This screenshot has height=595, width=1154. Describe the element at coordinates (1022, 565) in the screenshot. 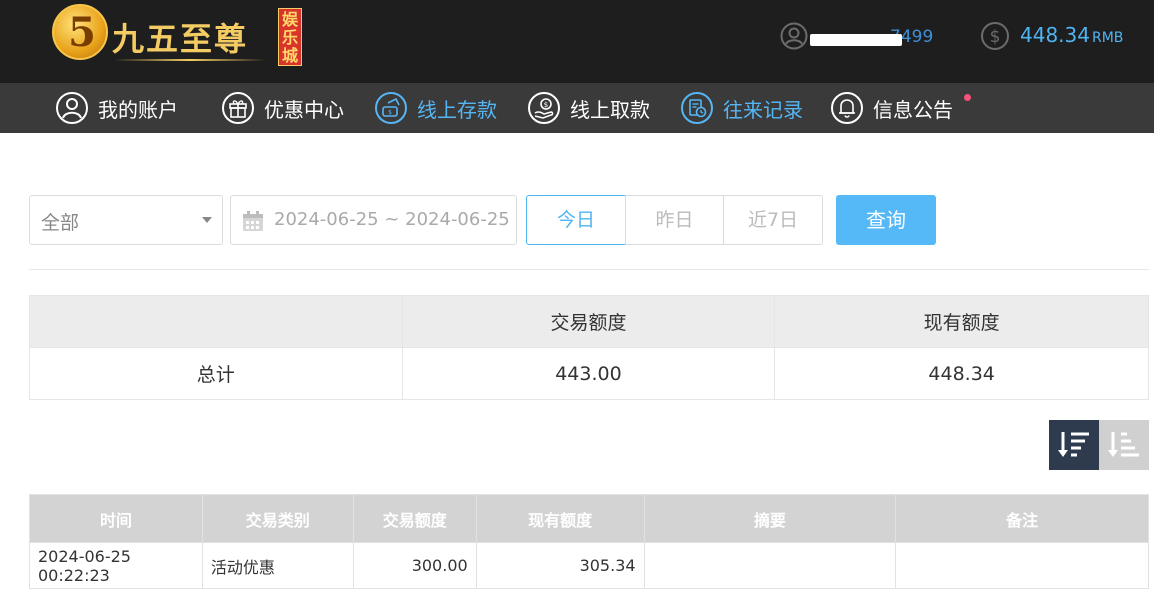

I see `cell-note` at that location.